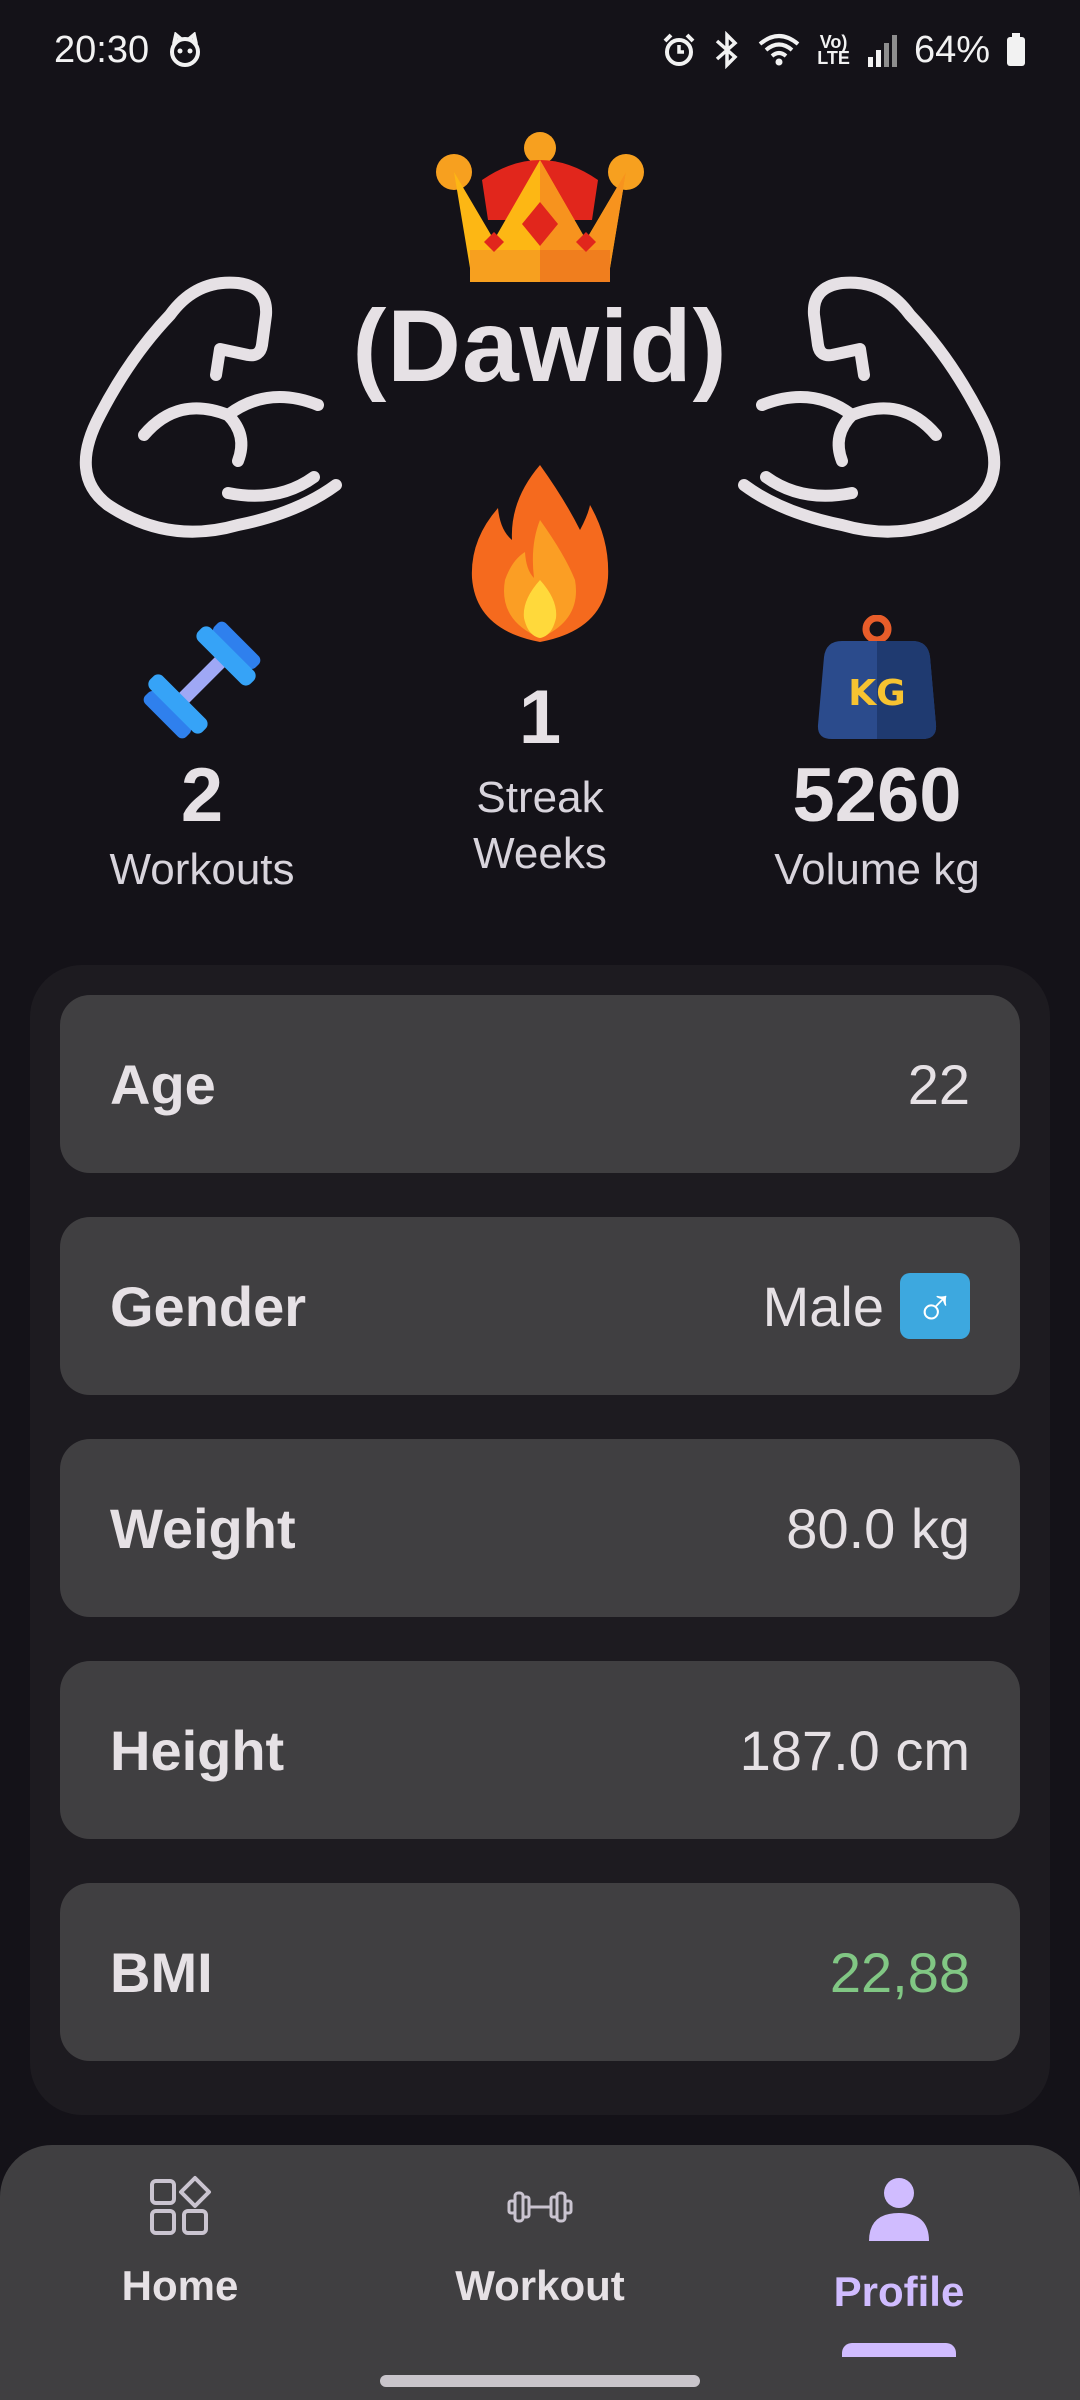 The height and width of the screenshot is (2400, 1080). Describe the element at coordinates (779, 50) in the screenshot. I see `wifi-icon` at that location.